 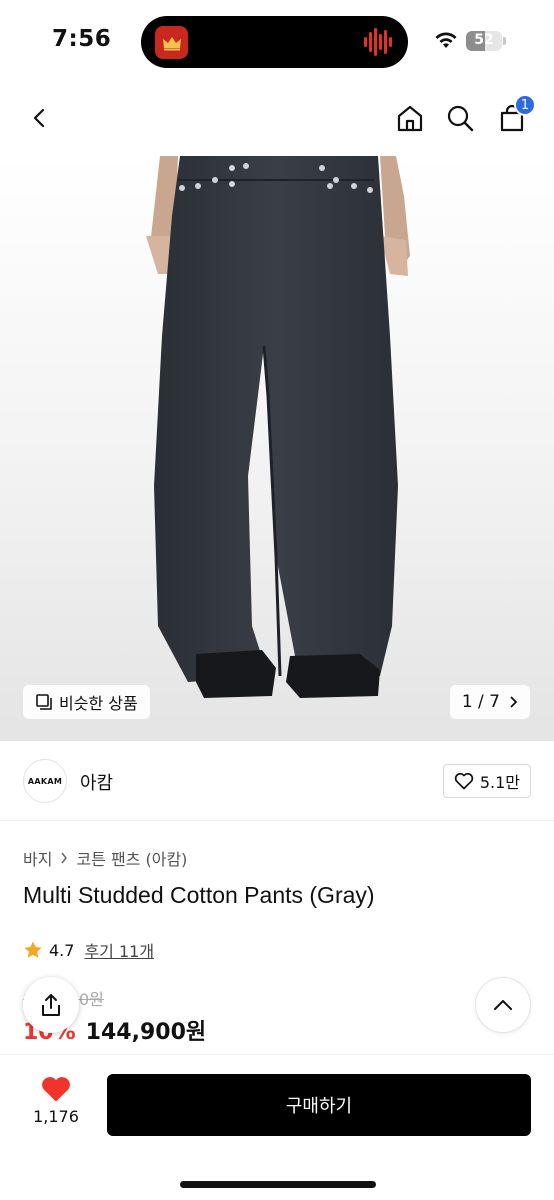 I want to click on image-pager: 1 / 7, so click(x=489, y=702).